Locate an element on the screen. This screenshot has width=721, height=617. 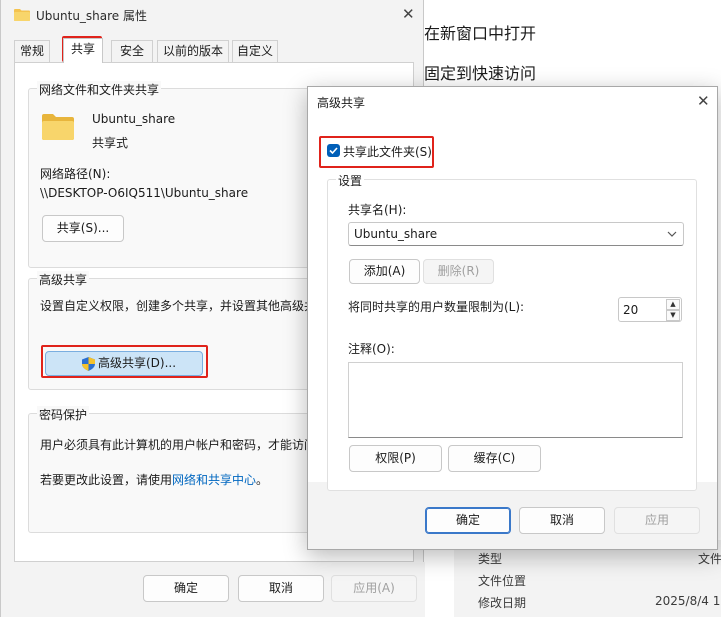
permissions-button: 权限(P) is located at coordinates (395, 458).